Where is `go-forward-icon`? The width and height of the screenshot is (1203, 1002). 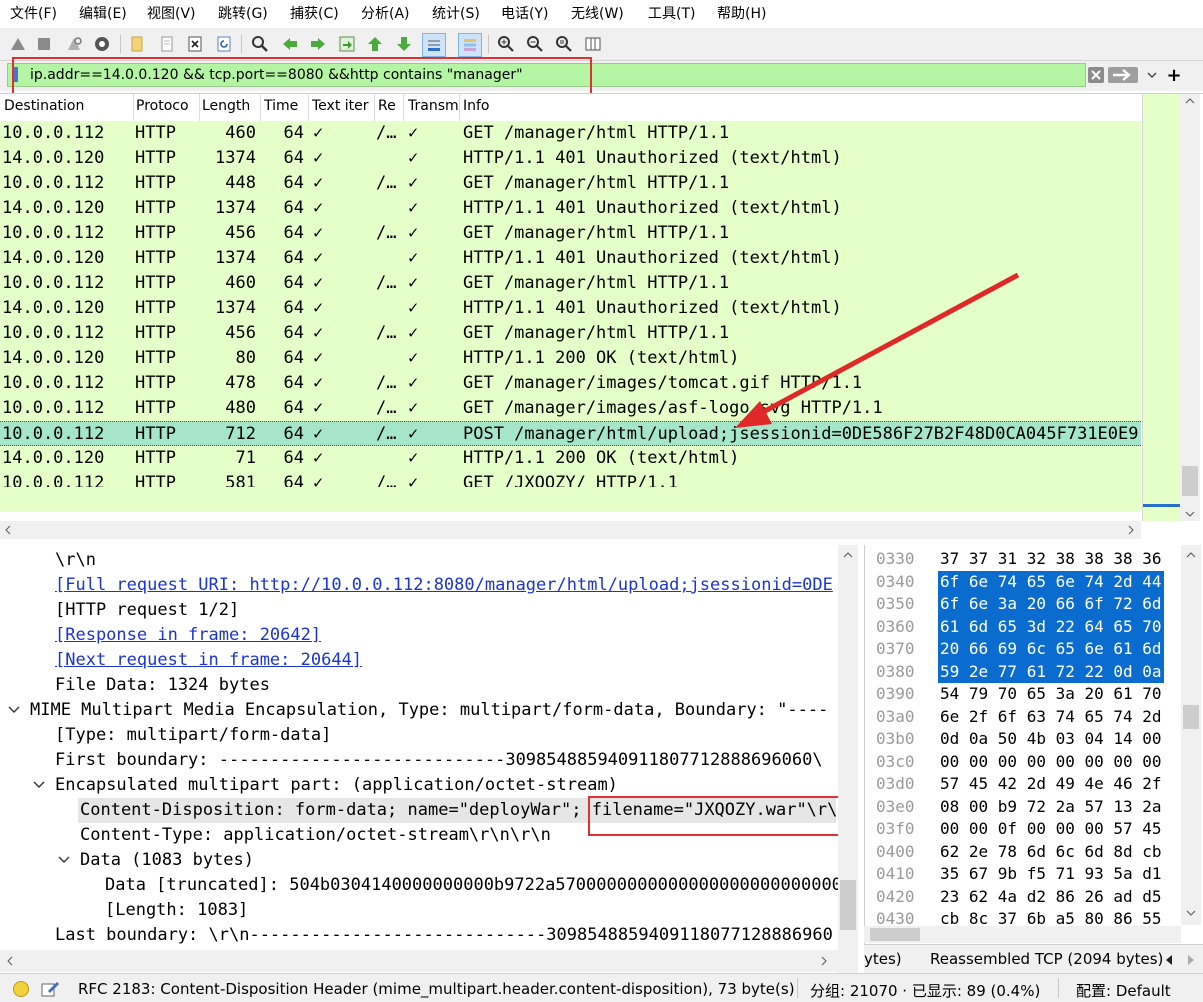
go-forward-icon is located at coordinates (318, 44).